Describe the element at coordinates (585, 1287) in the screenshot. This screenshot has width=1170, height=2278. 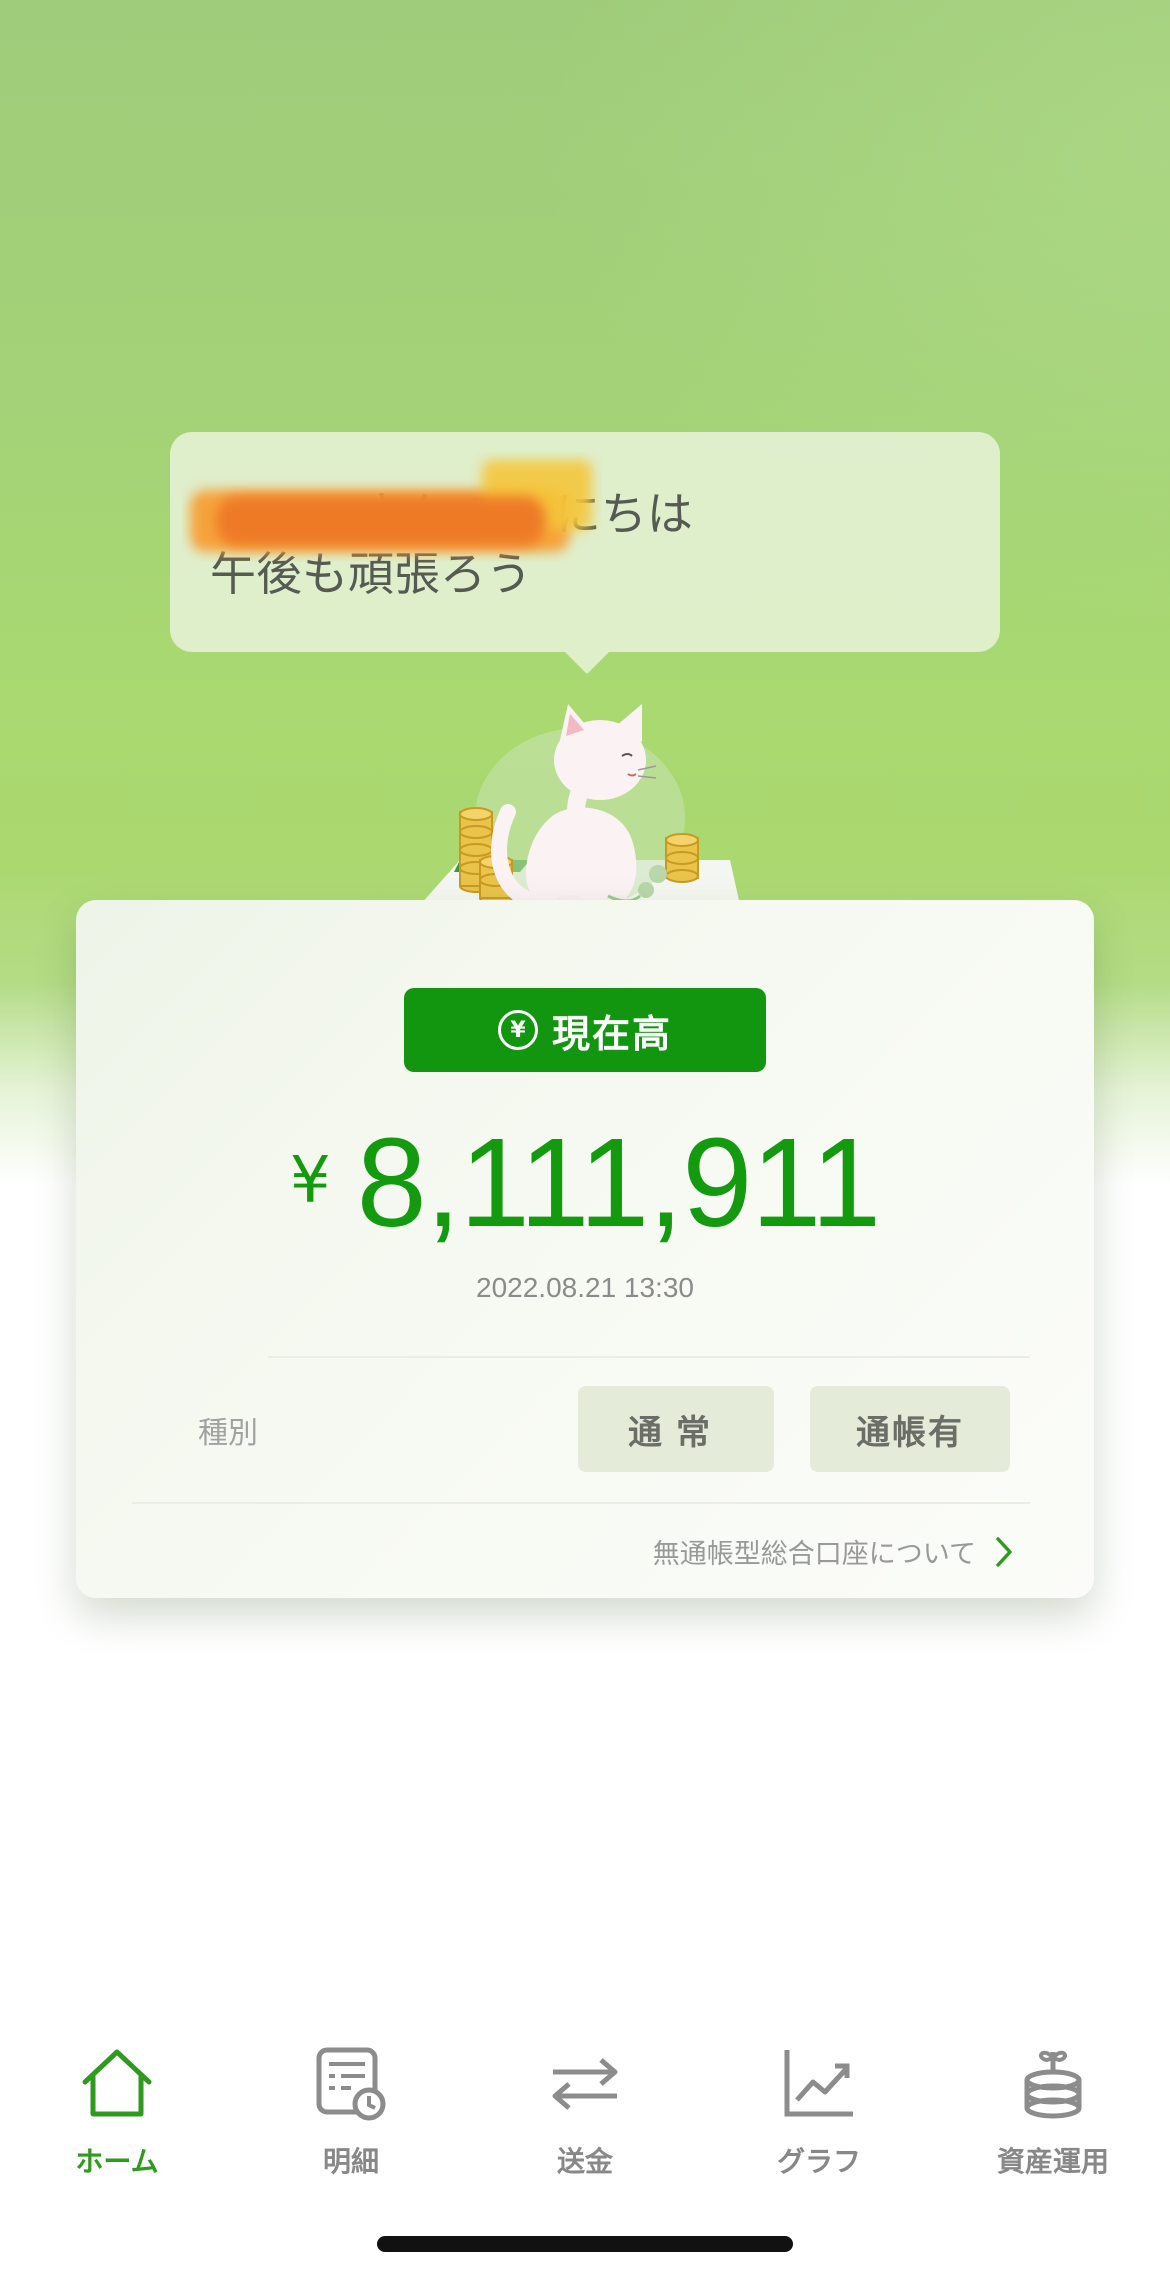
I see `balance-timestamp: 2022.08.21 13:30` at that location.